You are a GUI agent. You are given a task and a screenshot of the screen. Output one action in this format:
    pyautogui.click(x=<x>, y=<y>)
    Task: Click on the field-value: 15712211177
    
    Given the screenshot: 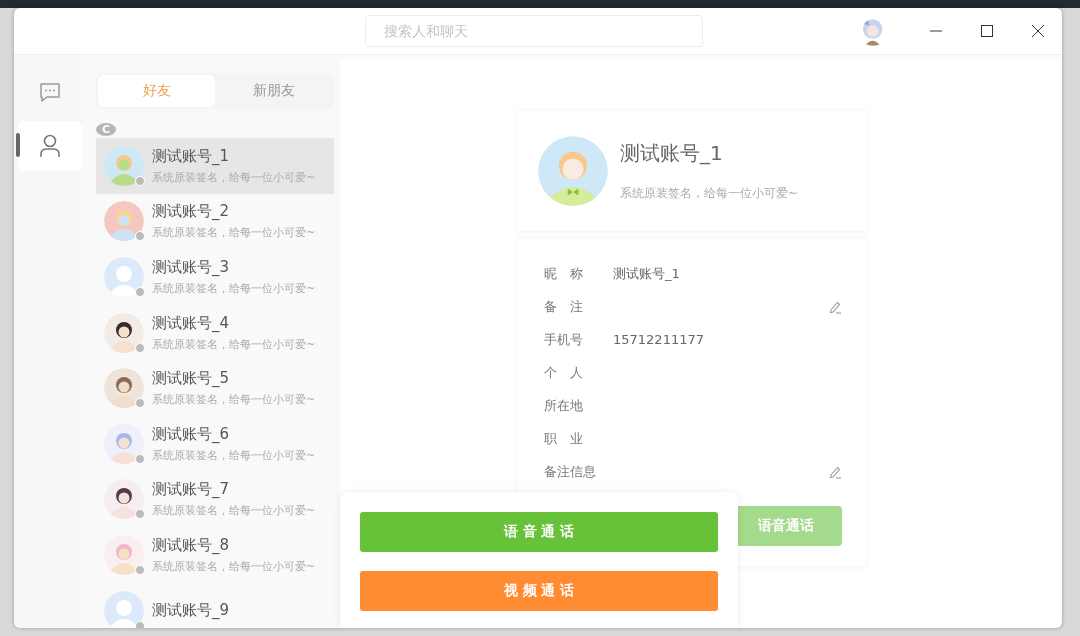 What is the action you would take?
    pyautogui.click(x=658, y=339)
    